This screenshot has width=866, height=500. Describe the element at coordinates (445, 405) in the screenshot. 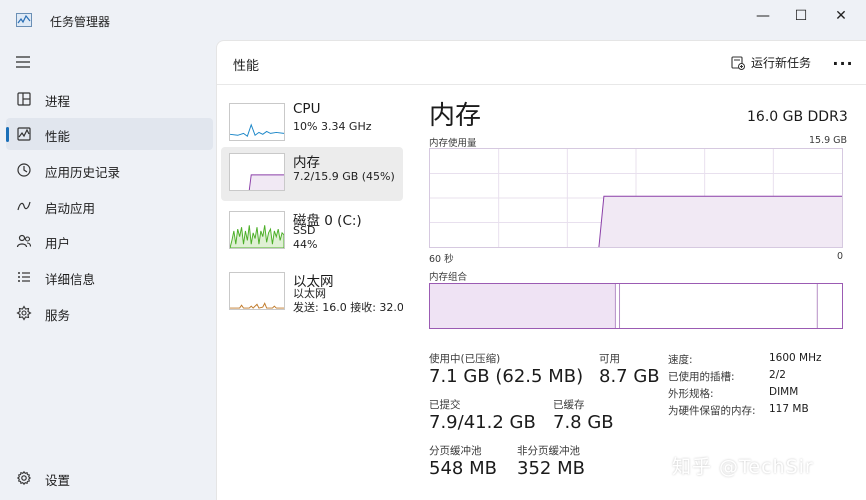

I see `committed-label: 已提交` at that location.